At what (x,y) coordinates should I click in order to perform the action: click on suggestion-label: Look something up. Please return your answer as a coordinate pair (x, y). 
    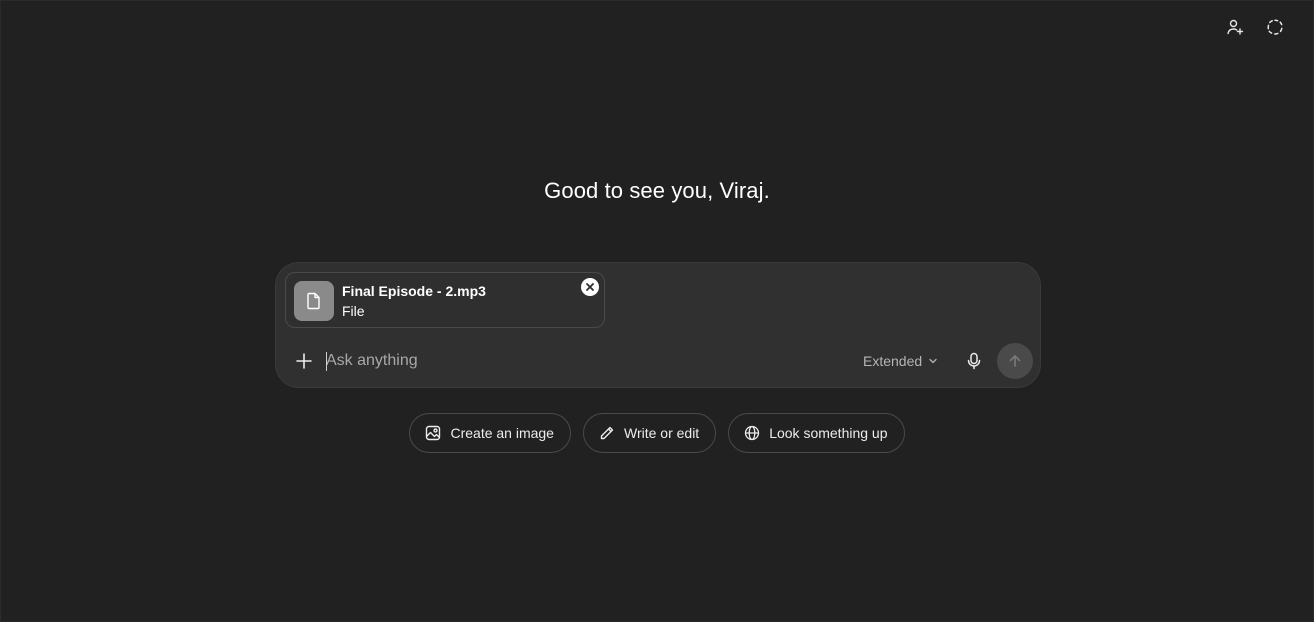
    Looking at the image, I should click on (828, 433).